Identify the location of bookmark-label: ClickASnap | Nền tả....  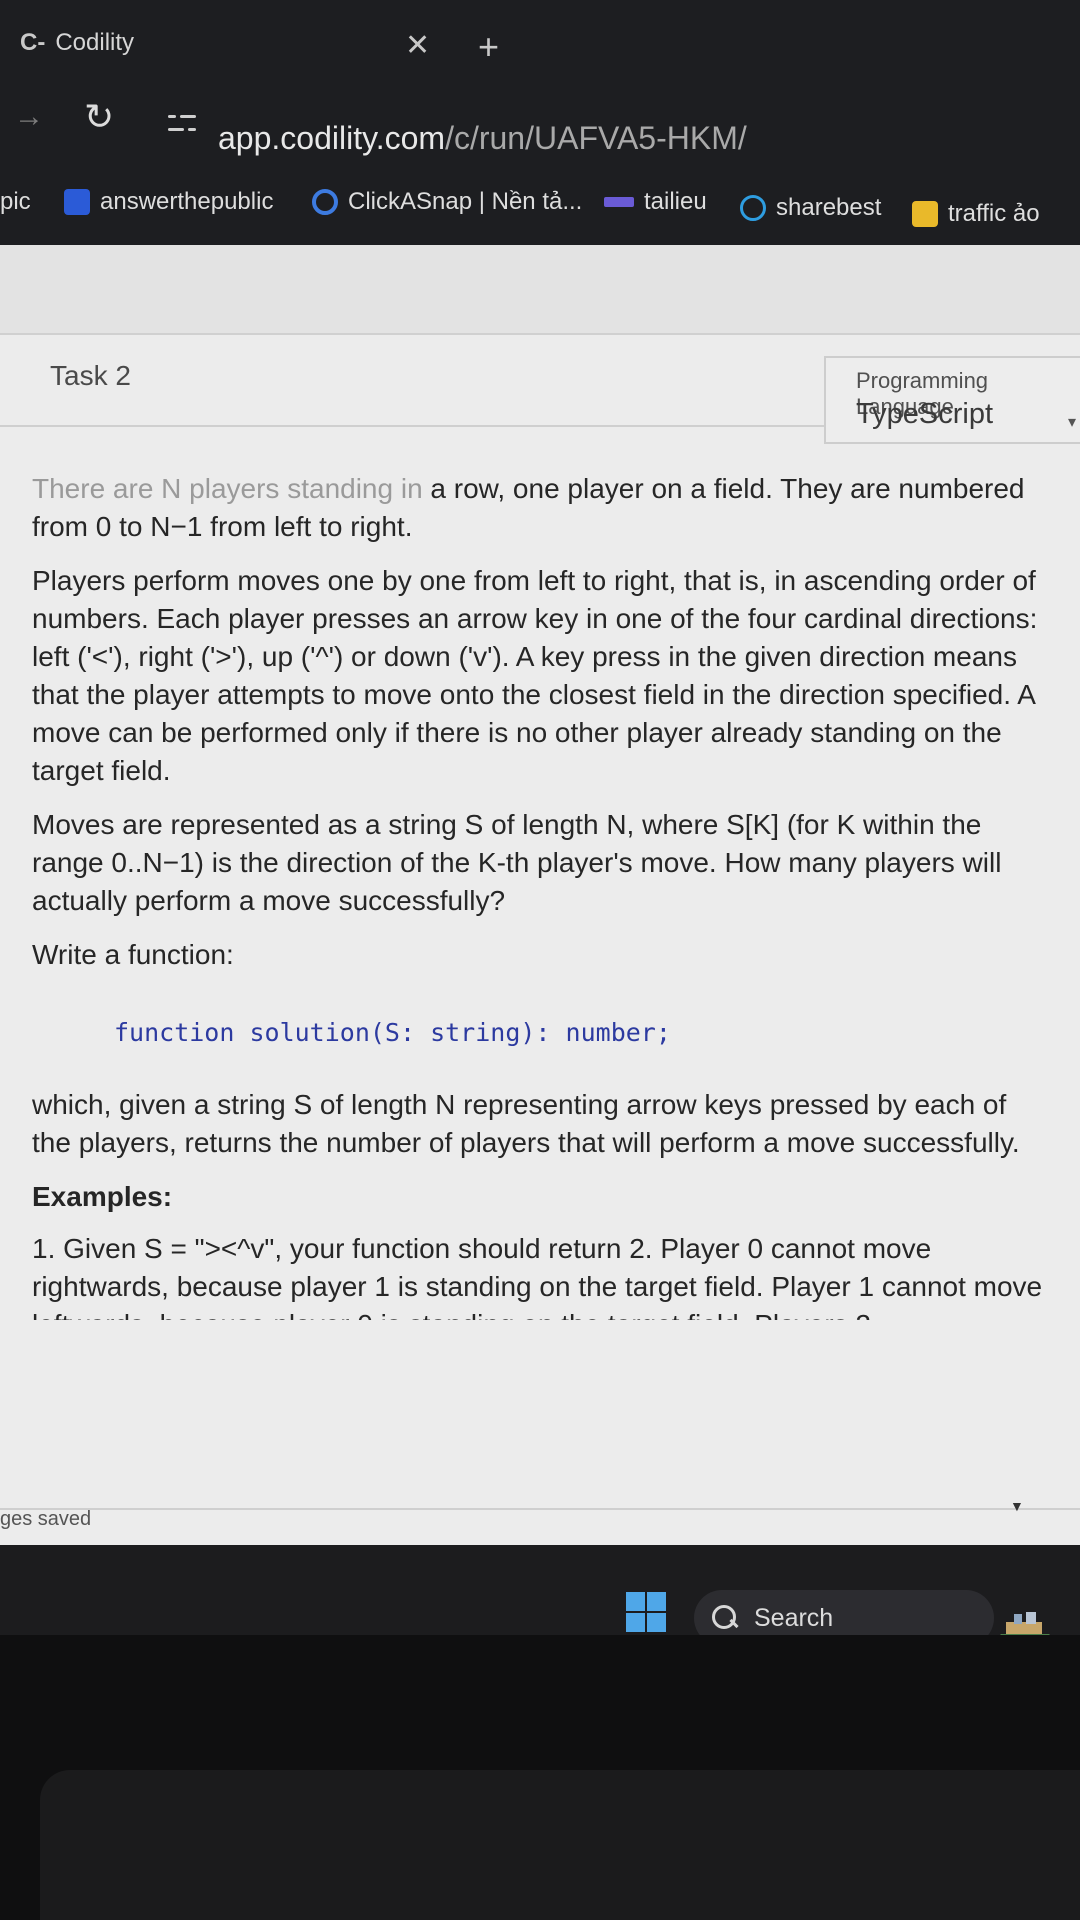
(465, 201).